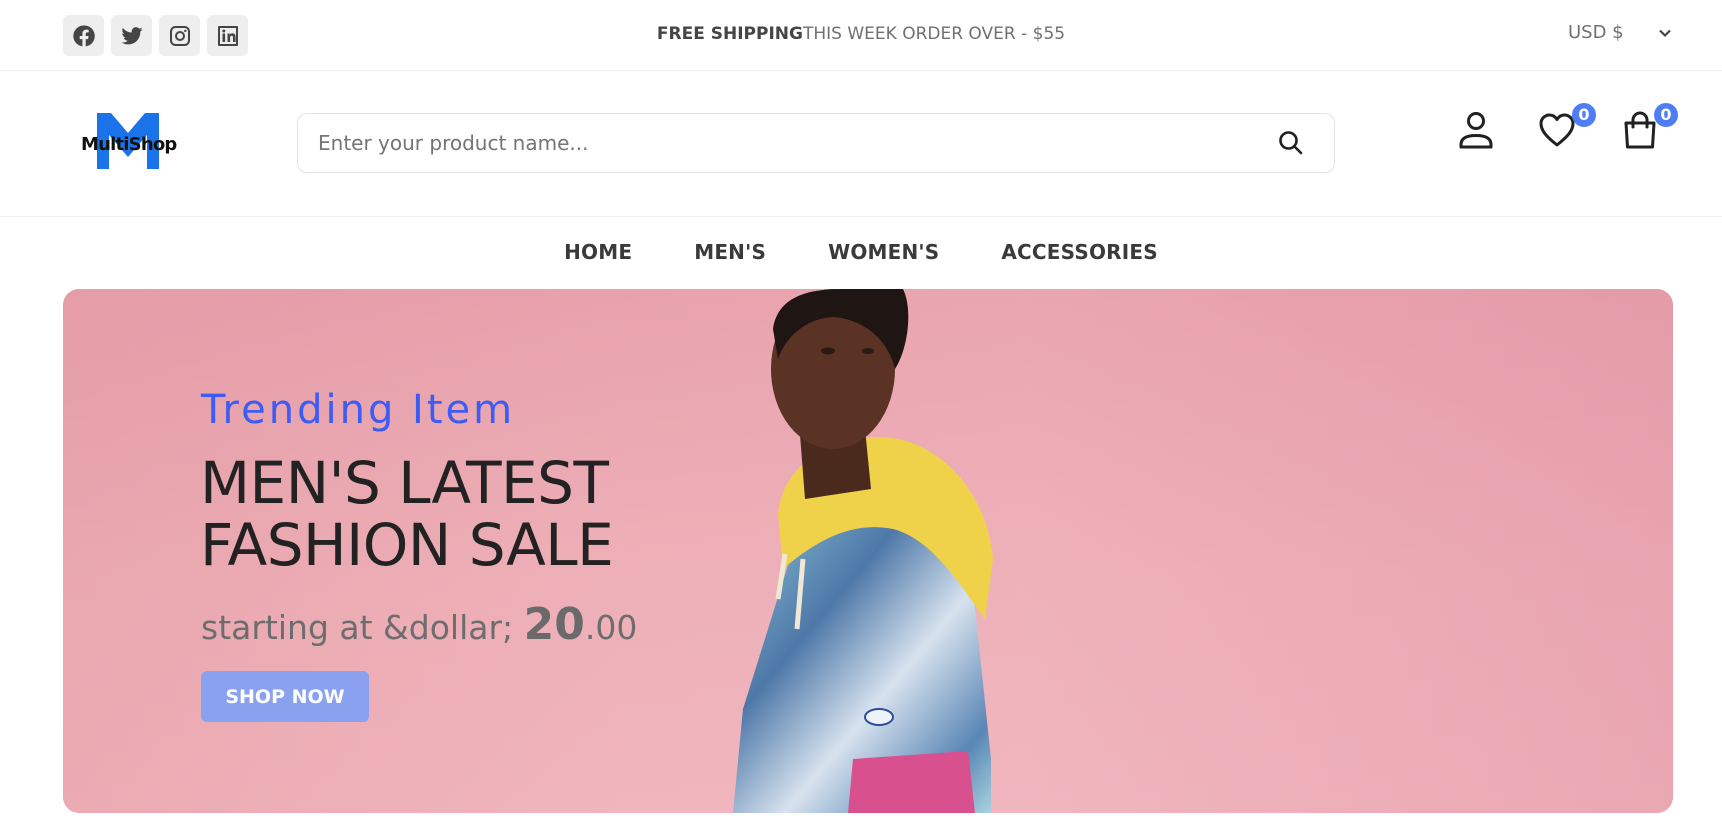  I want to click on hero-price-cents: .00, so click(611, 627).